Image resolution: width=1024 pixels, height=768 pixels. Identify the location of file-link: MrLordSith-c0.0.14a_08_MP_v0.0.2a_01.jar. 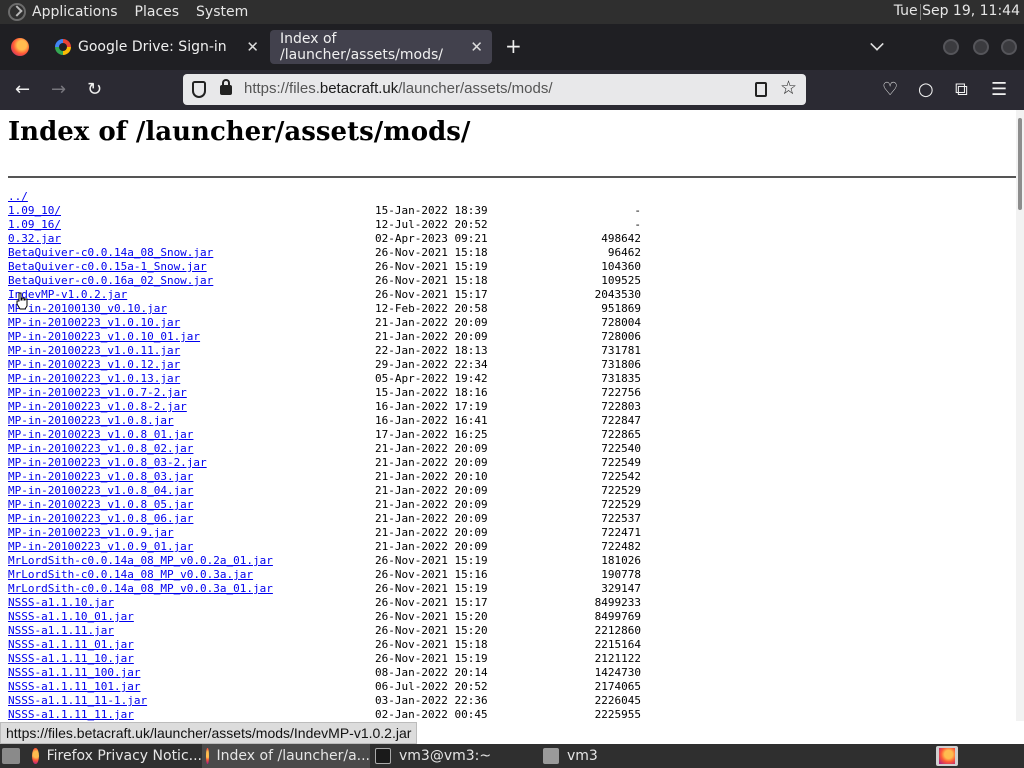
(140, 561).